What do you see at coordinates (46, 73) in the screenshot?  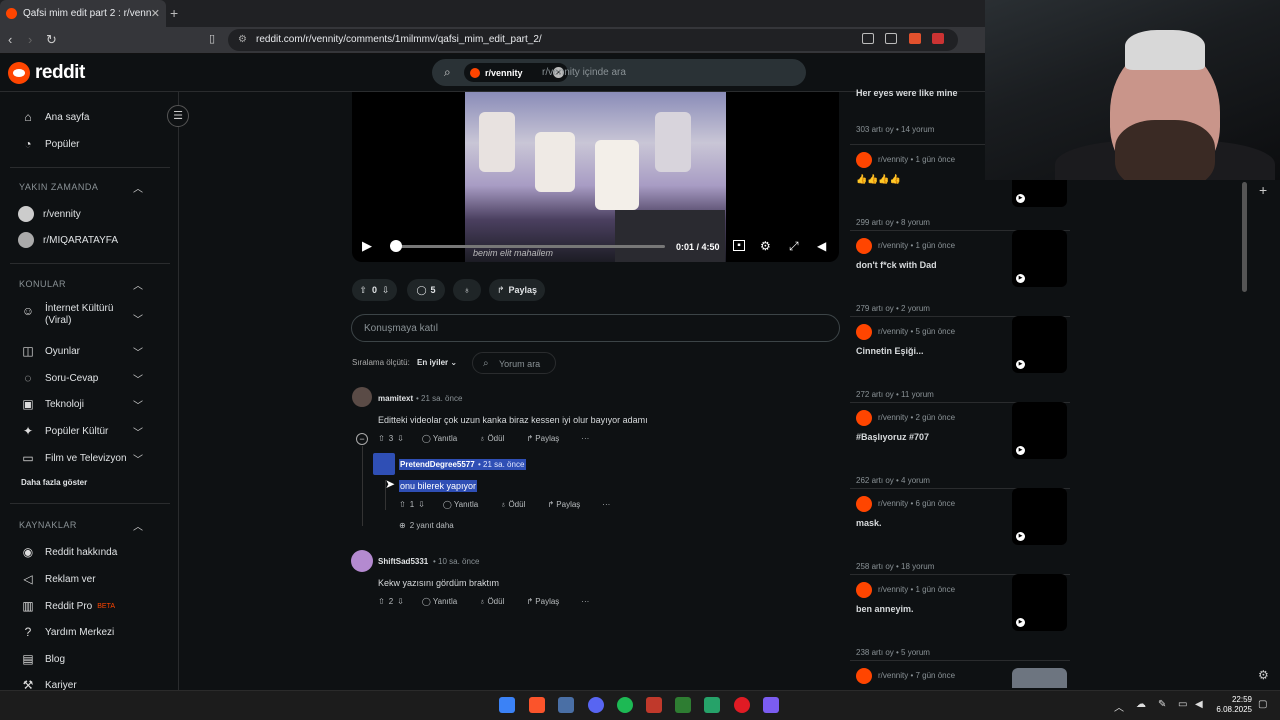 I see `reddit-logo: reddit` at bounding box center [46, 73].